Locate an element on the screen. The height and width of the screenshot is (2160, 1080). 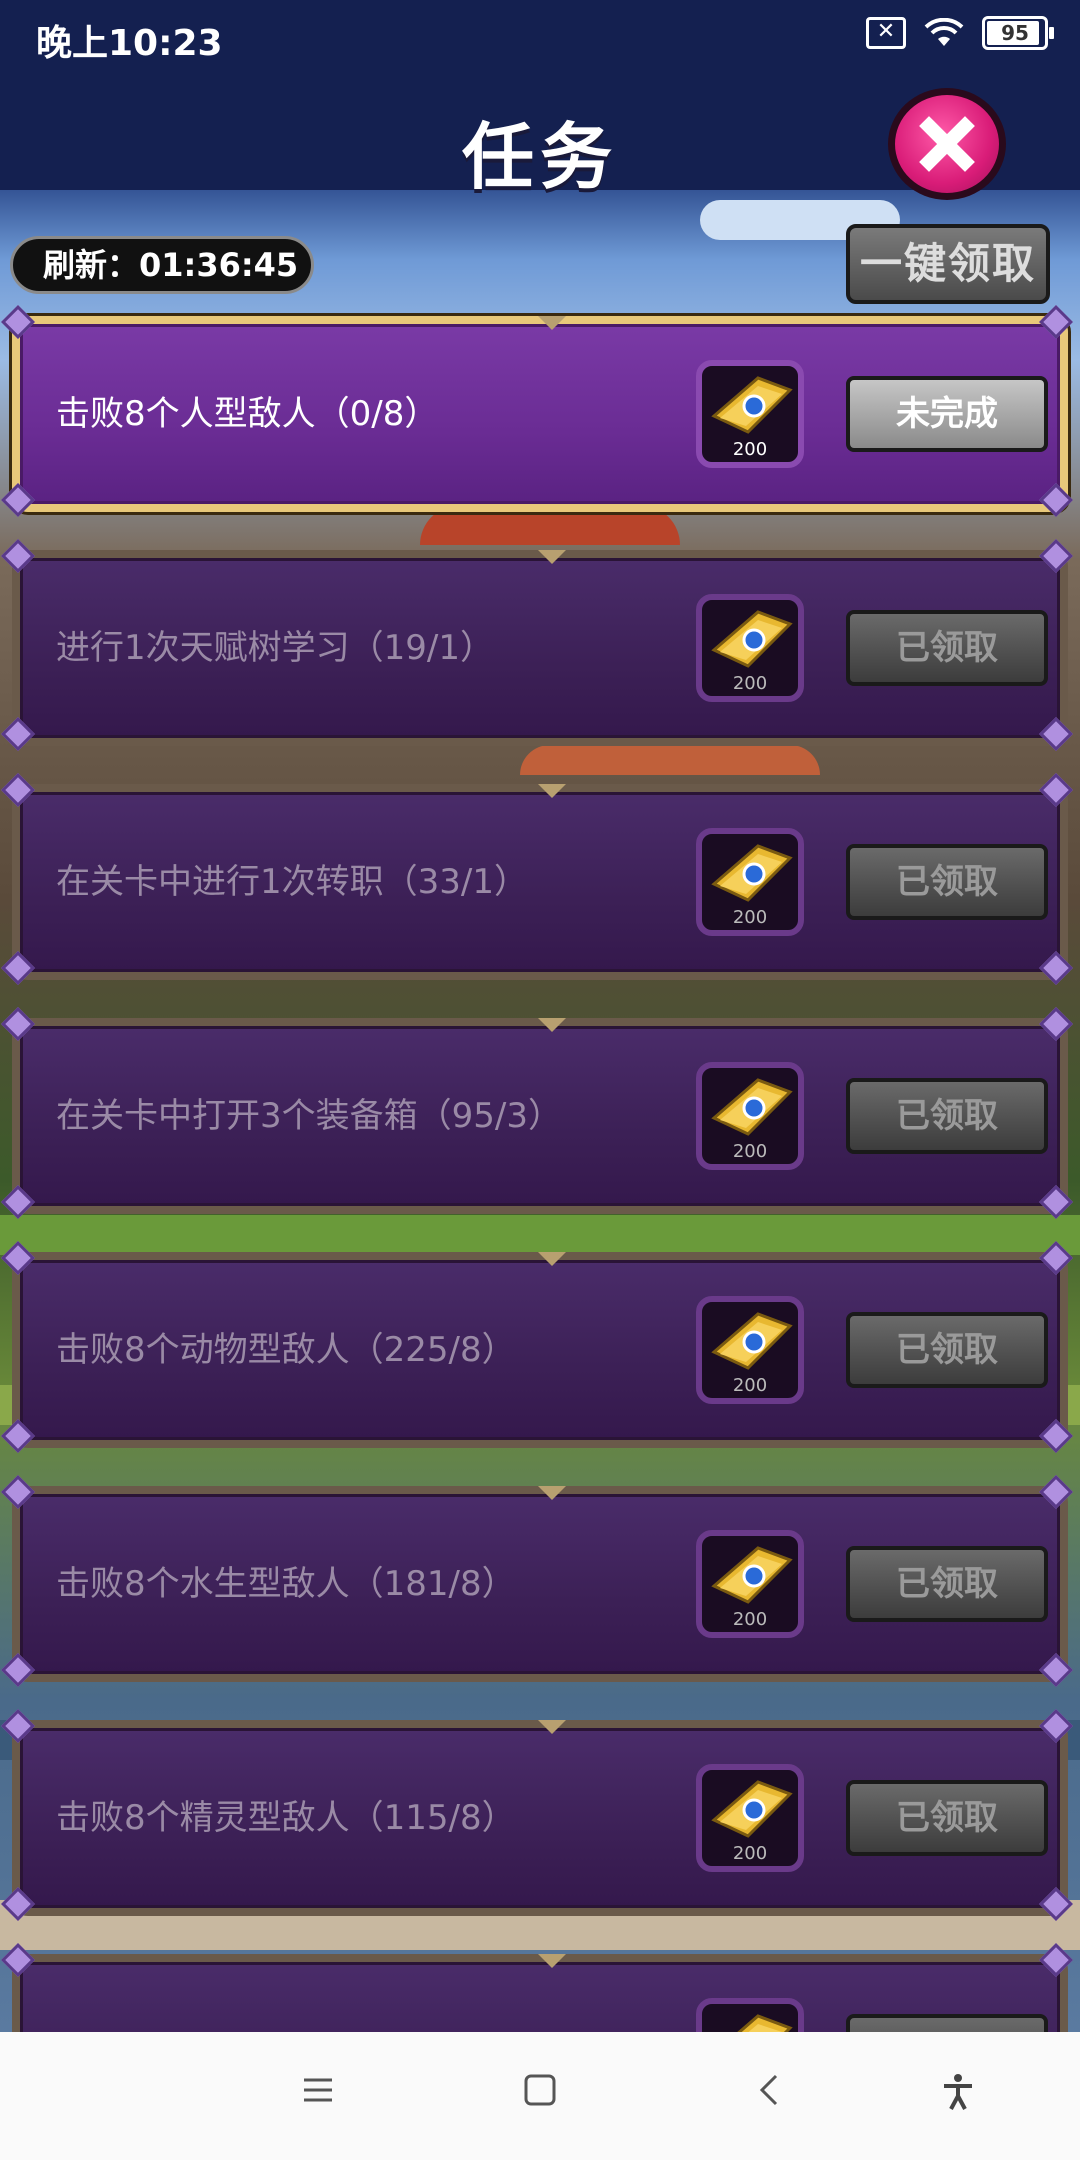
task-label: 击败8个动物型敌人（225/8） is located at coordinates (286, 1350).